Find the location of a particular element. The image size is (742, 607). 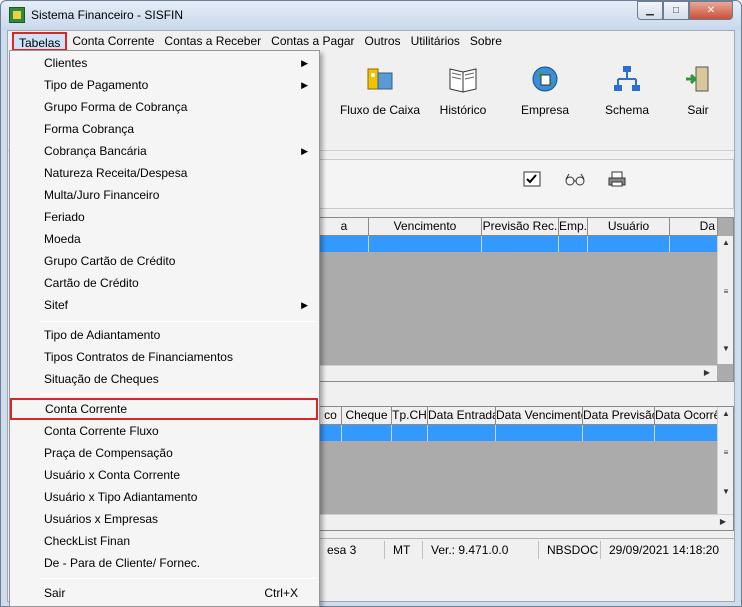

menu-item-label: Clientes is located at coordinates (66, 63).